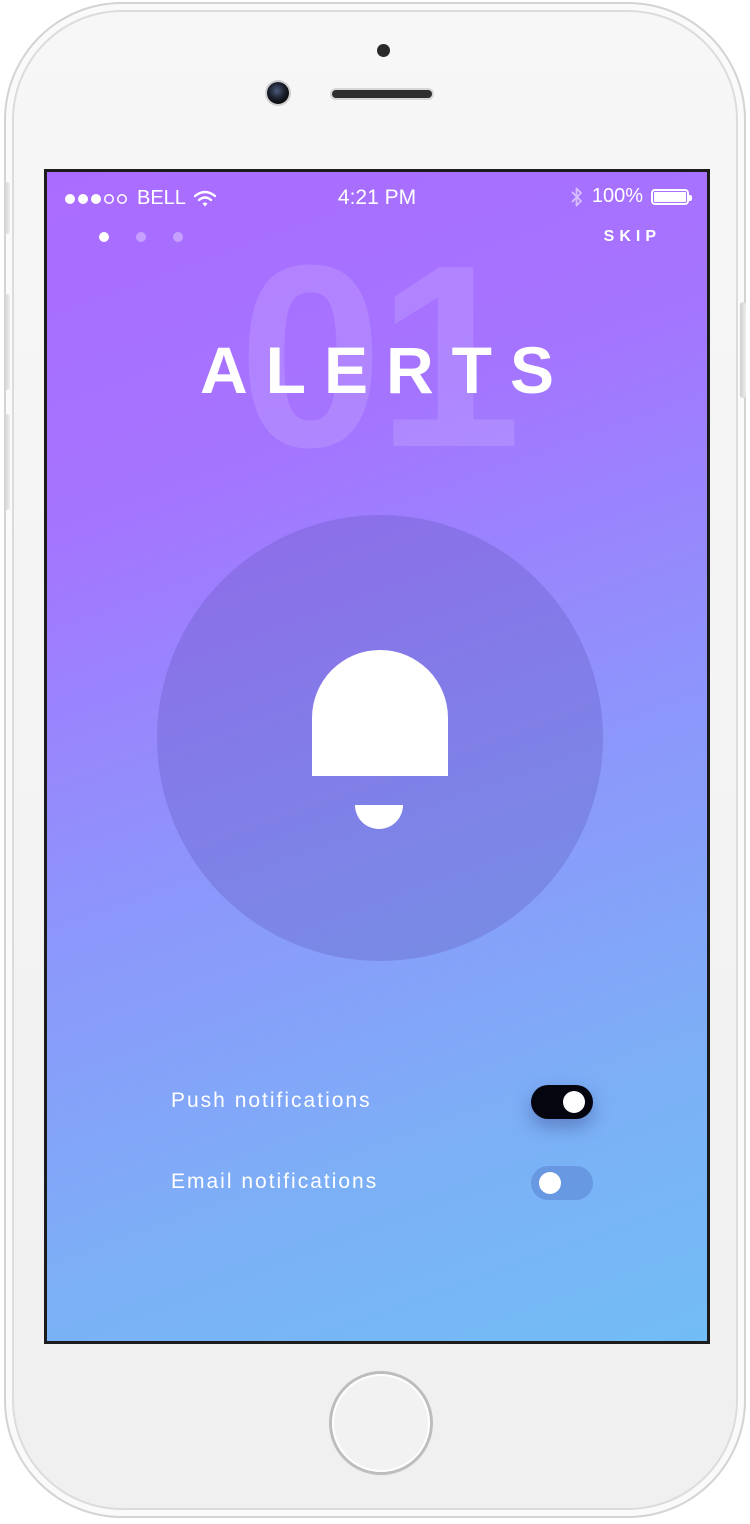 The image size is (750, 1524). Describe the element at coordinates (617, 196) in the screenshot. I see `battery-percent: 100%` at that location.